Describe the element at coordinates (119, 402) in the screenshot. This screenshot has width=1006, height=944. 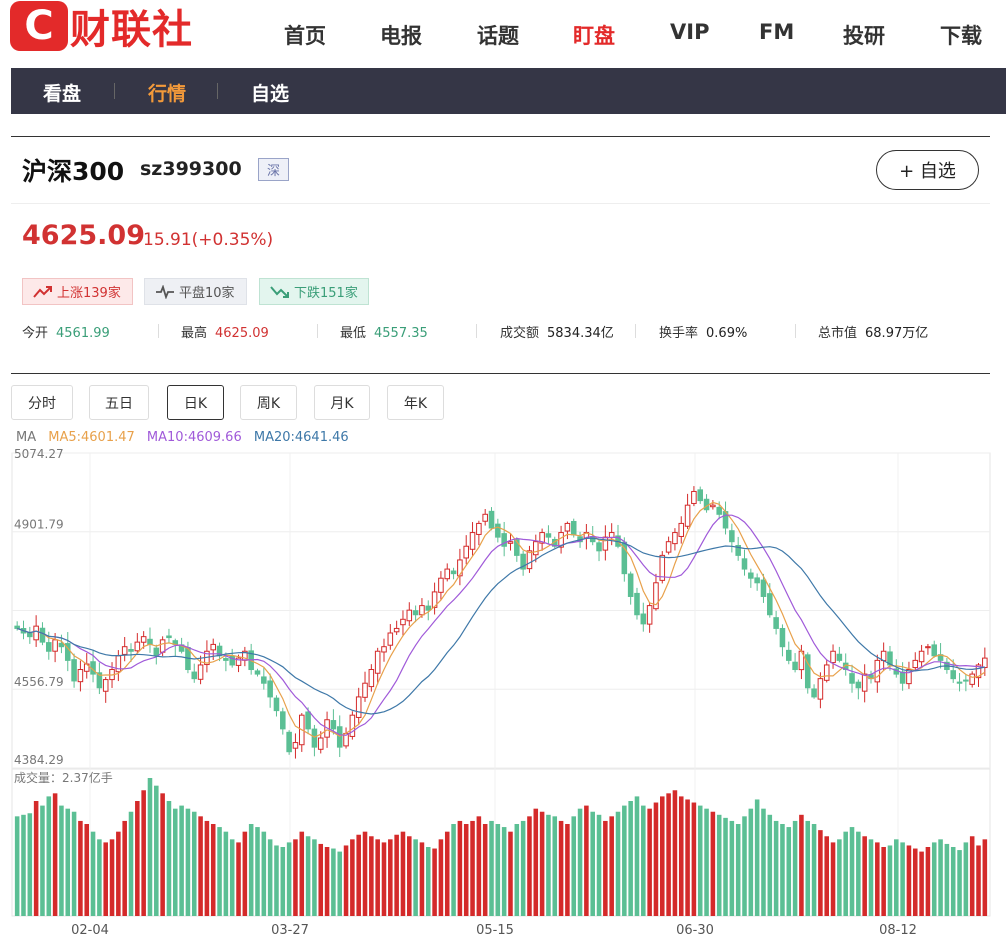
I see `tab-five-day: 五日` at that location.